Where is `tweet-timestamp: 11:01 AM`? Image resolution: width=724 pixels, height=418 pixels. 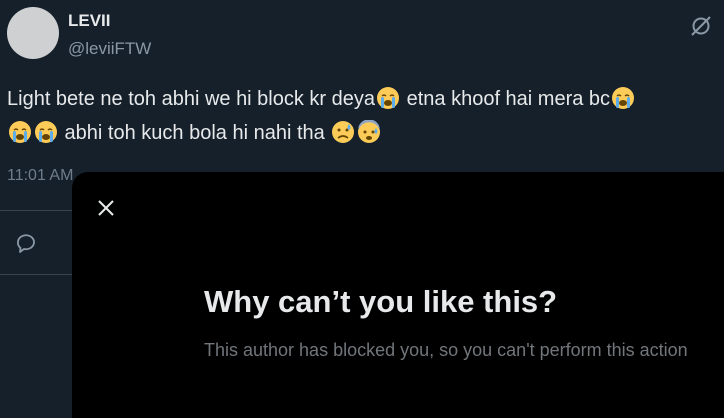 tweet-timestamp: 11:01 AM is located at coordinates (40, 176).